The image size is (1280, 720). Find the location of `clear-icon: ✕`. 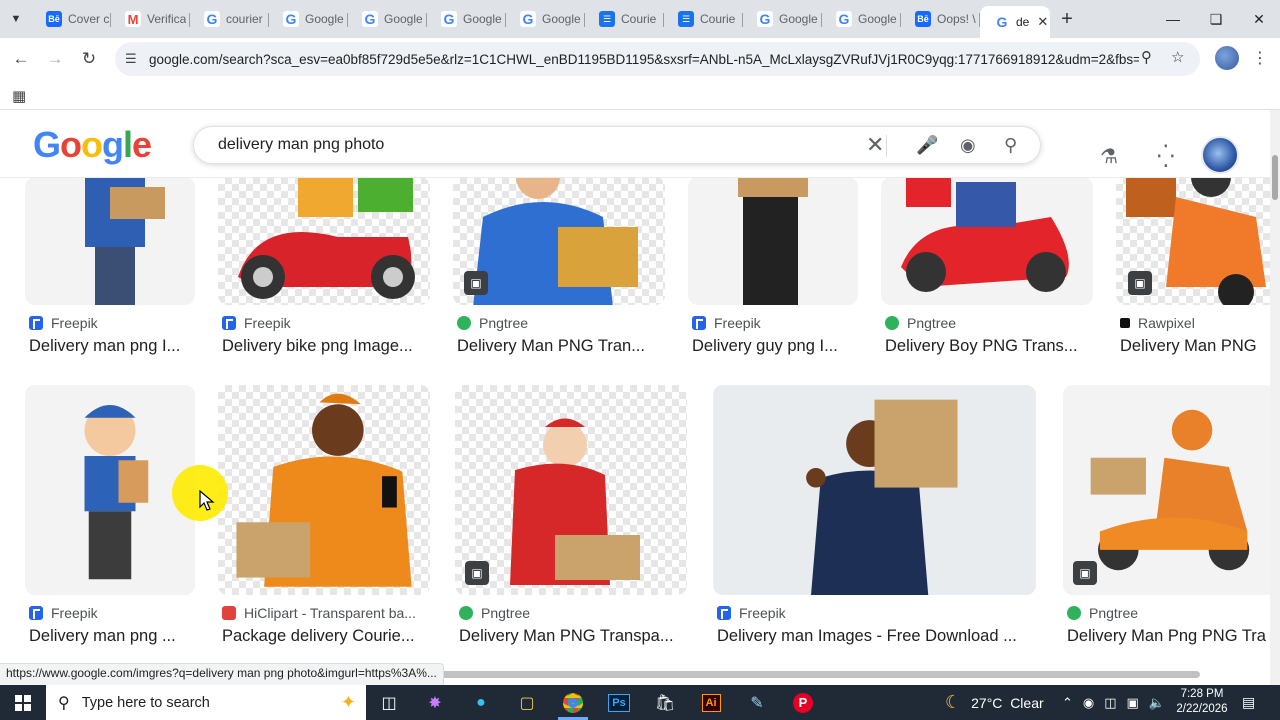

clear-icon: ✕ is located at coordinates (875, 145).